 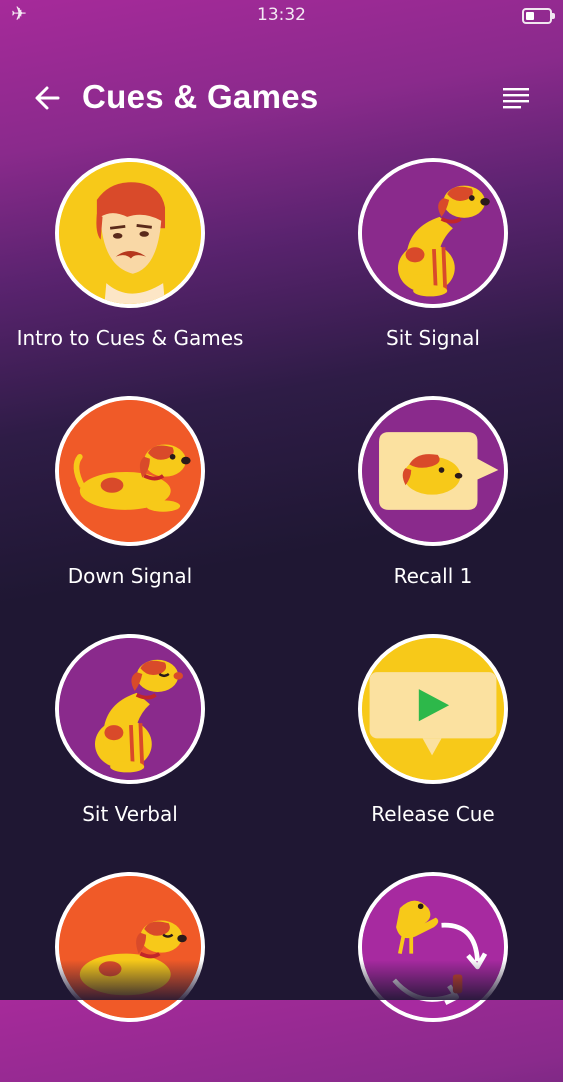 I want to click on lesson-card-release-cue: Release Cue, so click(x=433, y=739).